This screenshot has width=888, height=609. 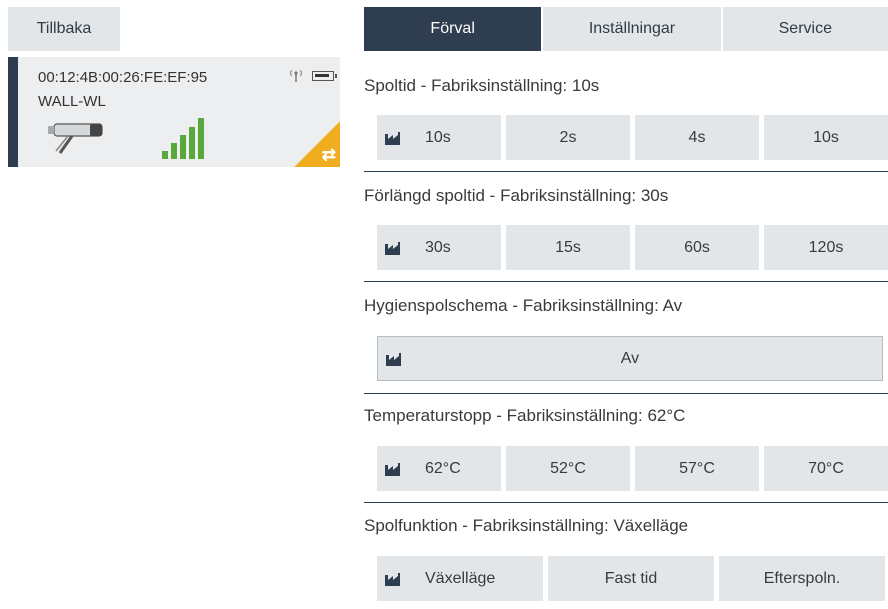 I want to click on option-label: 62°C, so click(x=443, y=468).